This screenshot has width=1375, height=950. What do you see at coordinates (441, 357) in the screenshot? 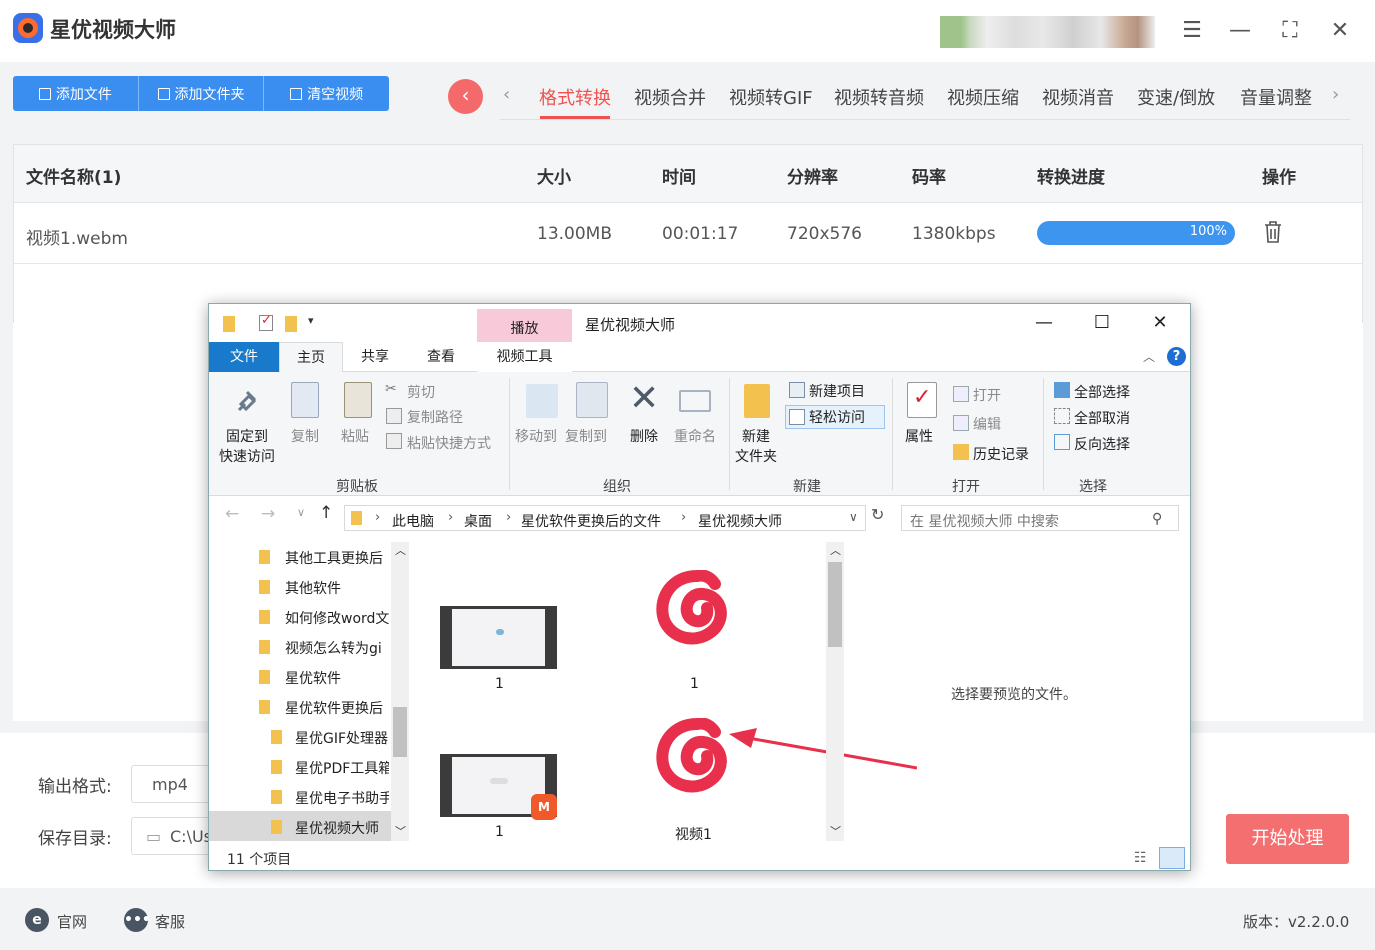
I see `ribbon-tab-view: 查看` at bounding box center [441, 357].